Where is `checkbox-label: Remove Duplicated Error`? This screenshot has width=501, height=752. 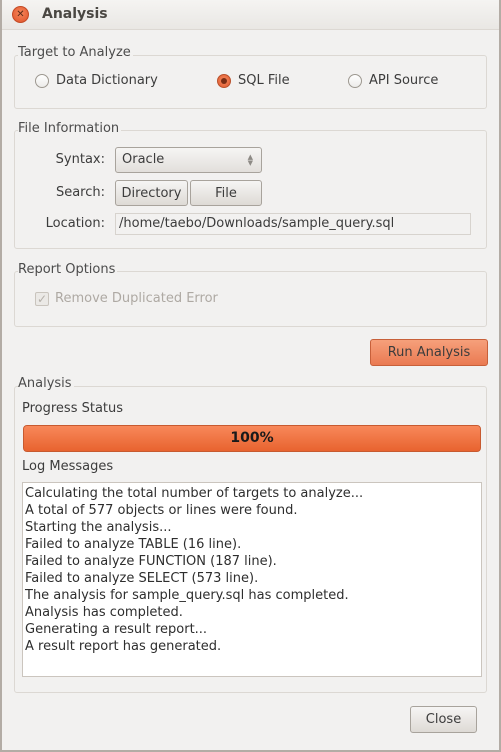
checkbox-label: Remove Duplicated Error is located at coordinates (136, 298).